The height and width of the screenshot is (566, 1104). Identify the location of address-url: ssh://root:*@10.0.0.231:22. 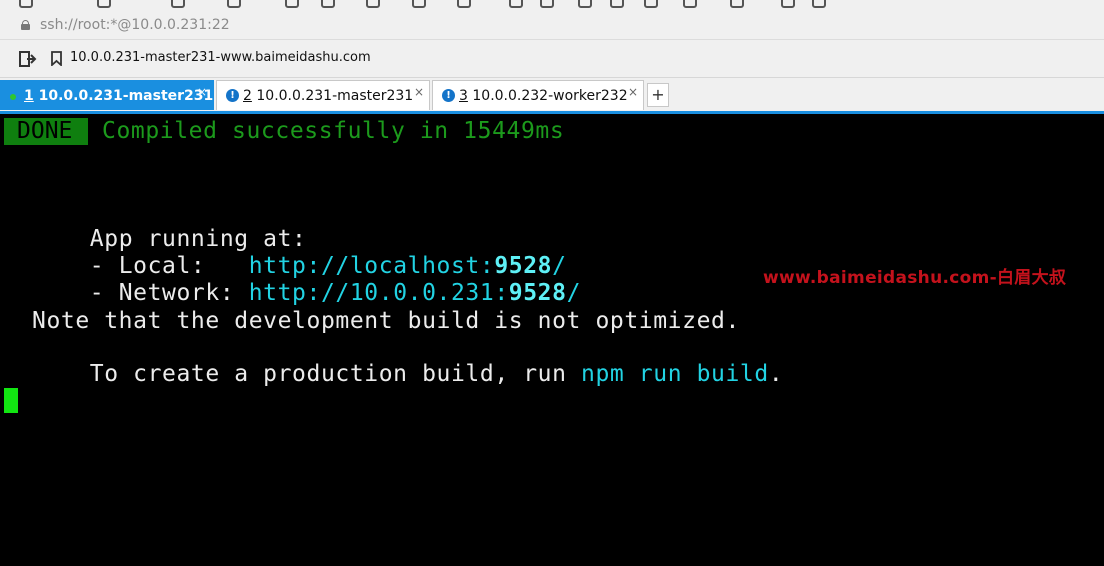
(135, 25).